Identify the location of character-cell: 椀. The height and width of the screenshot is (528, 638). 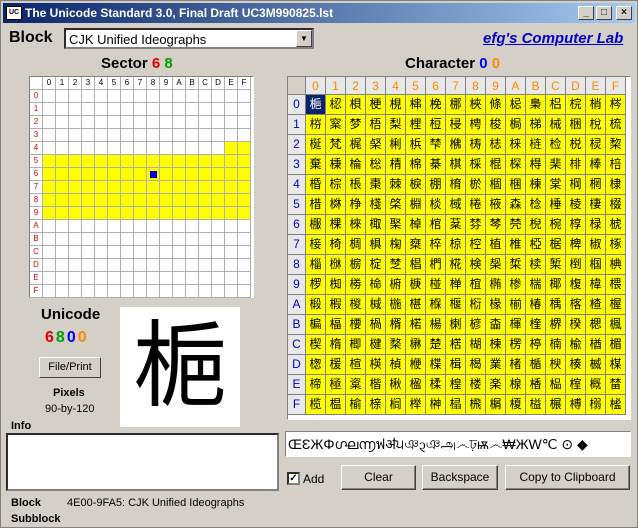
(556, 225).